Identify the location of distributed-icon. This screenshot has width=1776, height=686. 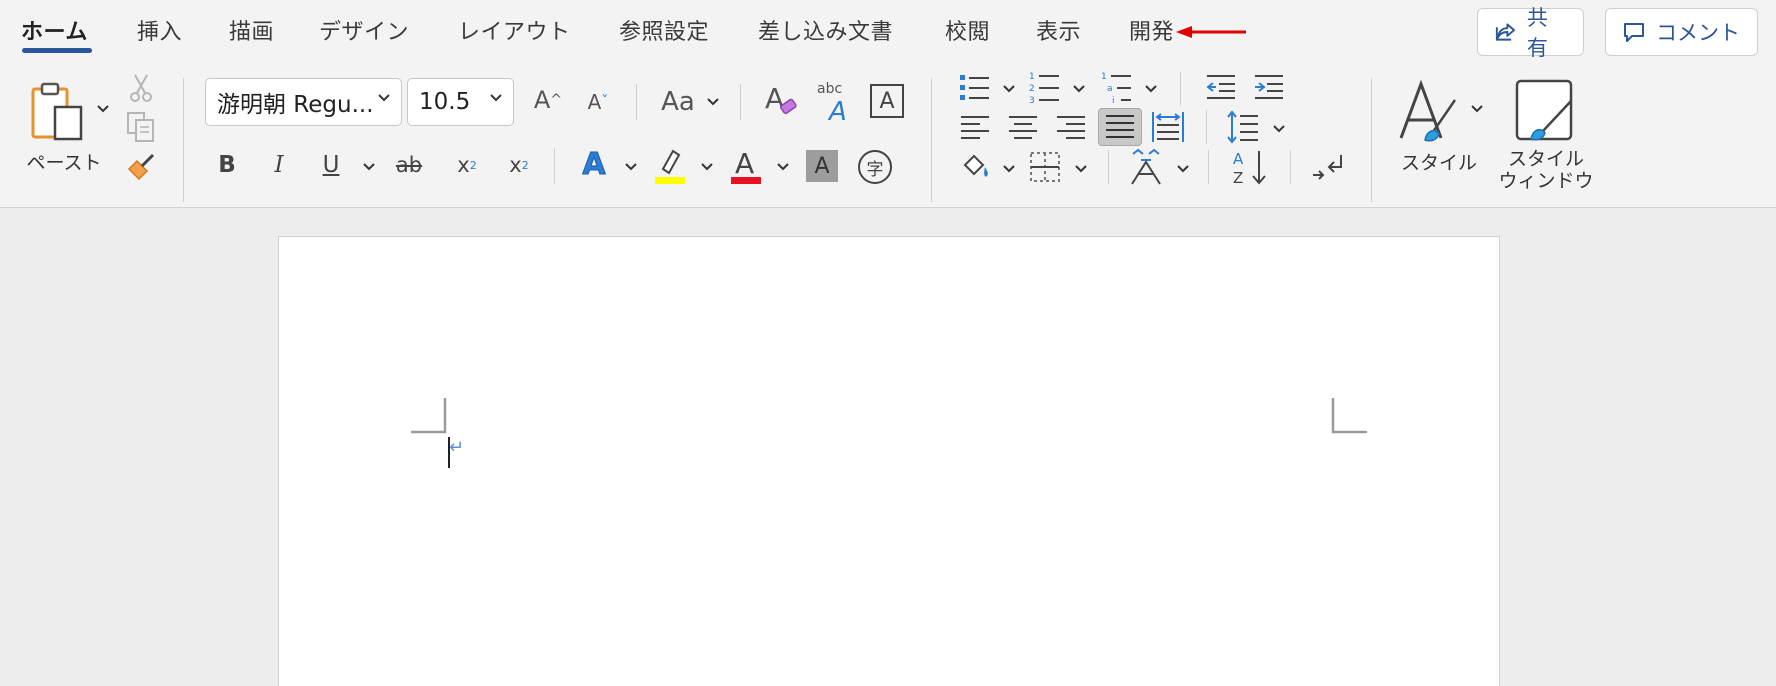
(1168, 127).